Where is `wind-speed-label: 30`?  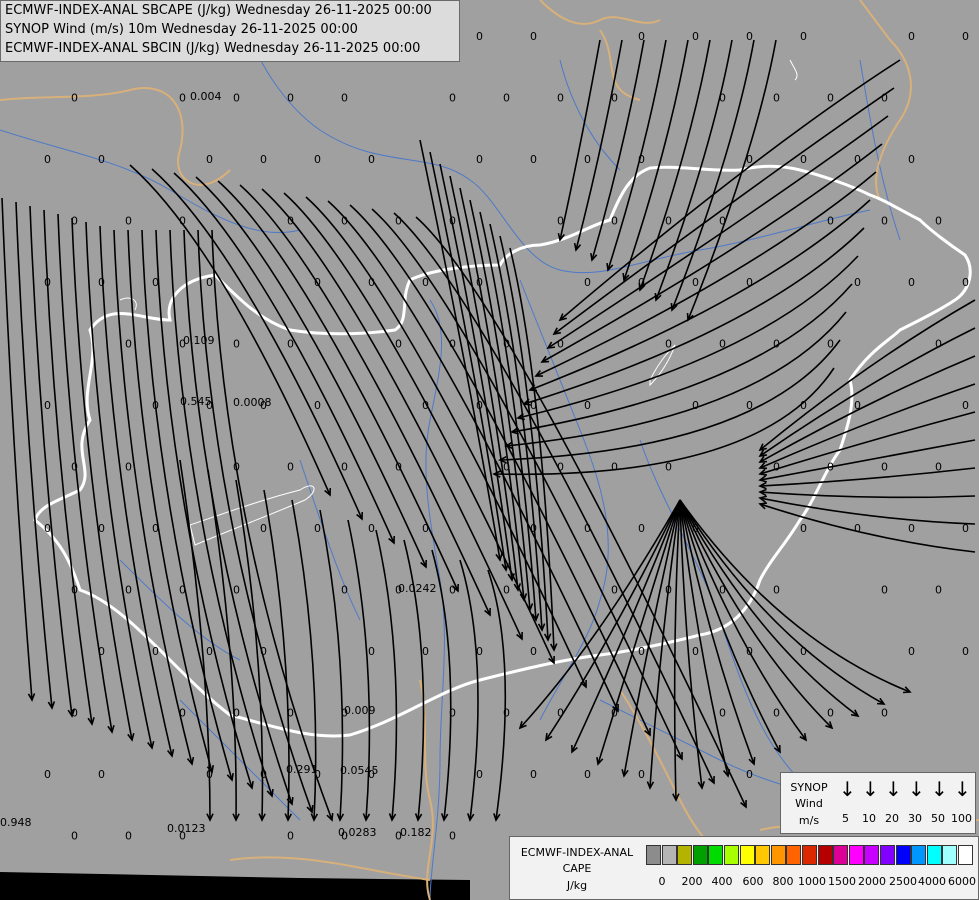 wind-speed-label: 30 is located at coordinates (915, 818).